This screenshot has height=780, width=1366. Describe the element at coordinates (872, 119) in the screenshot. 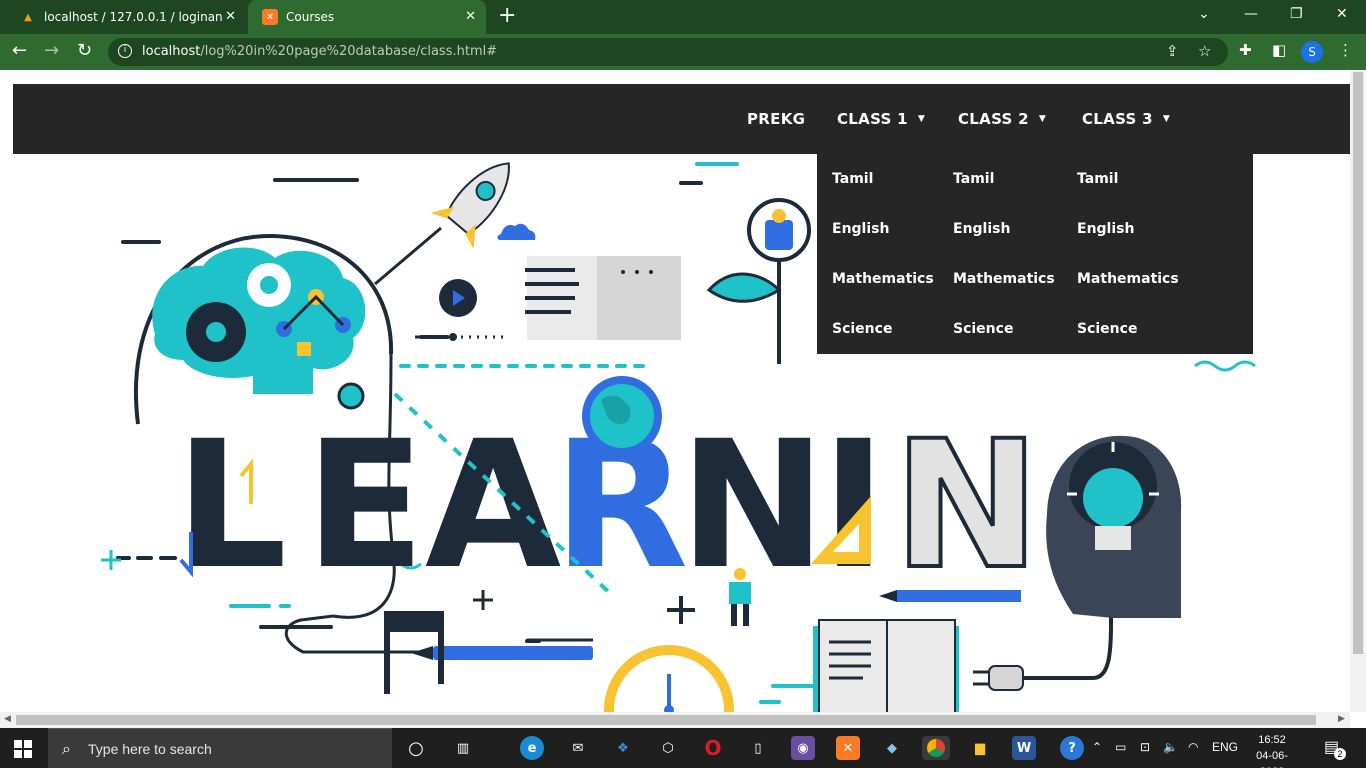

I see `nav-label: CLASS 1` at that location.